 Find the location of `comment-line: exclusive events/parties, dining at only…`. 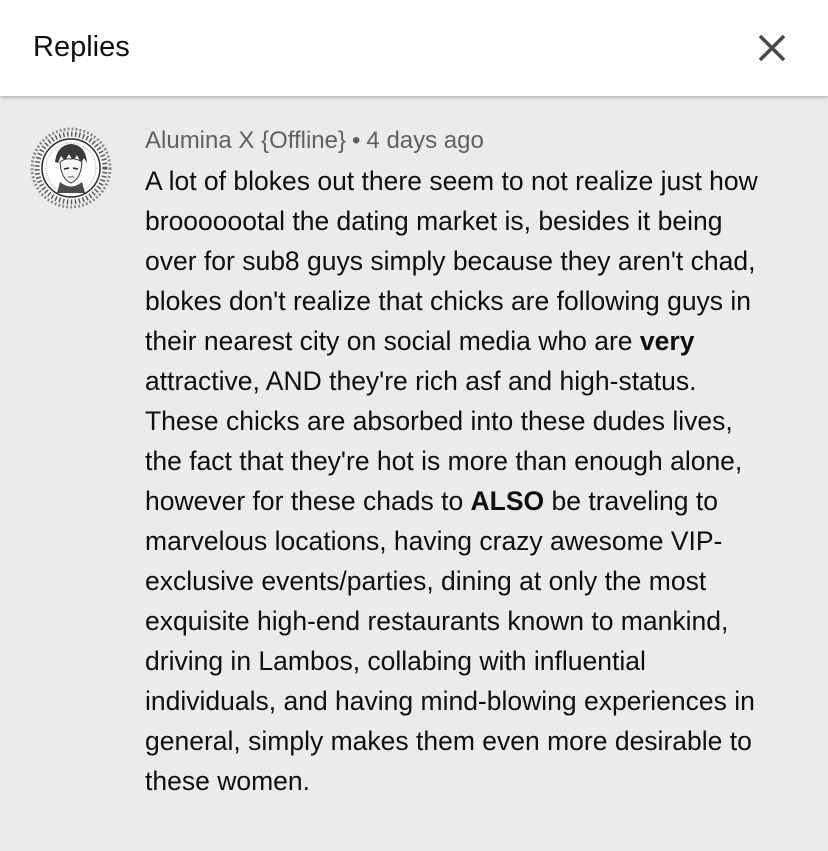

comment-line: exclusive events/parties, dining at only… is located at coordinates (426, 581).